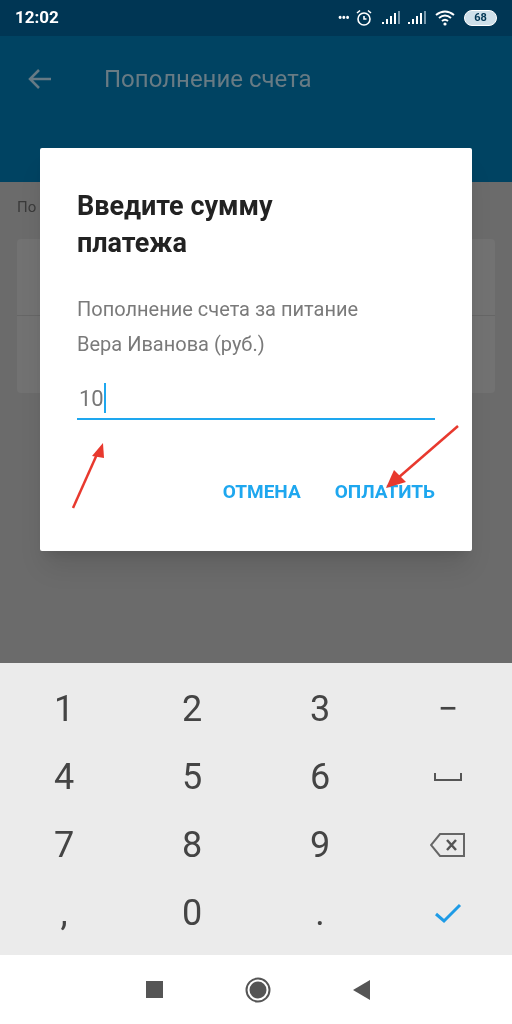 The width and height of the screenshot is (512, 1024). I want to click on keyboard-key: ,, so click(64, 913).